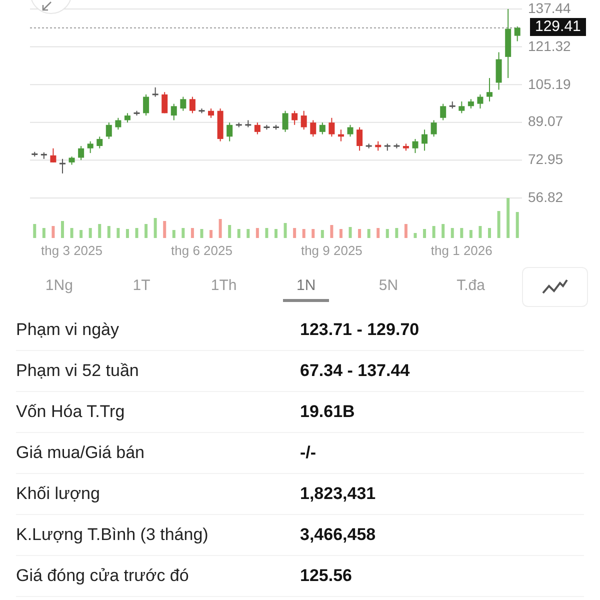  I want to click on axis-label: thg 1 2026, so click(461, 250).